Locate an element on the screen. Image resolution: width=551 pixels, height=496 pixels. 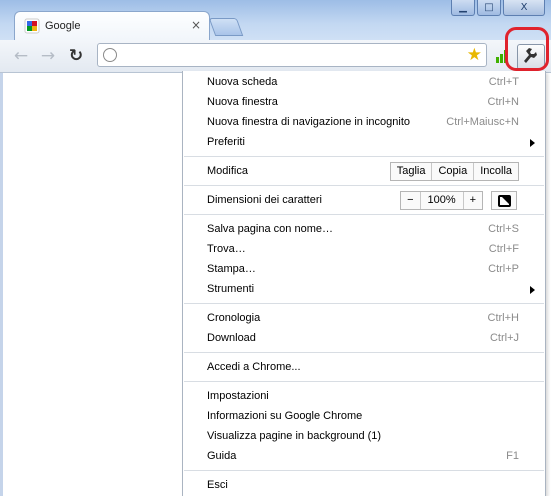
menu-item-find: Trova… Ctrl+F is located at coordinates (364, 249).